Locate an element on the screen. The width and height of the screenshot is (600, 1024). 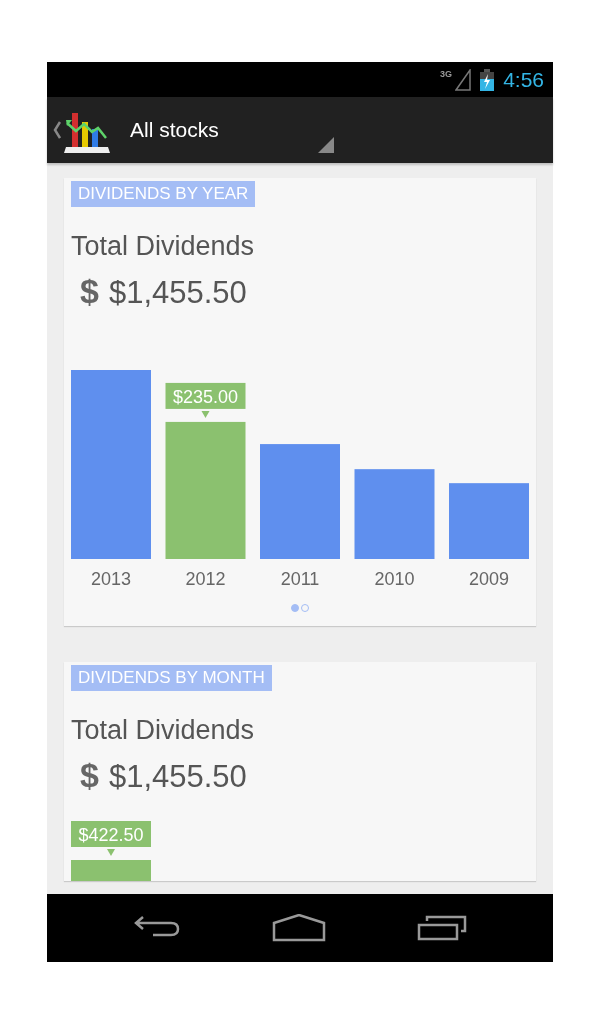
section-header: DIVIDENDS BY MONTH is located at coordinates (171, 678).